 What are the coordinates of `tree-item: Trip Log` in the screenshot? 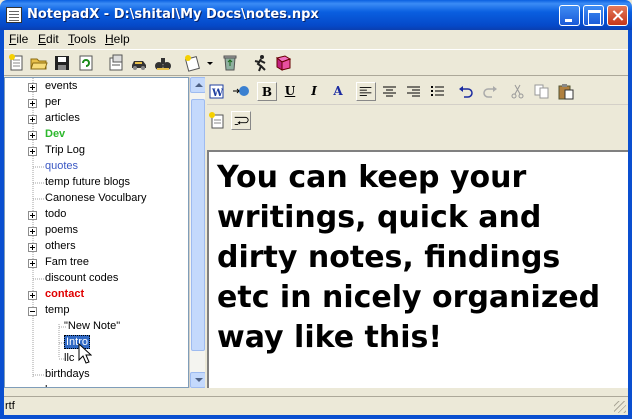 It's located at (96, 151).